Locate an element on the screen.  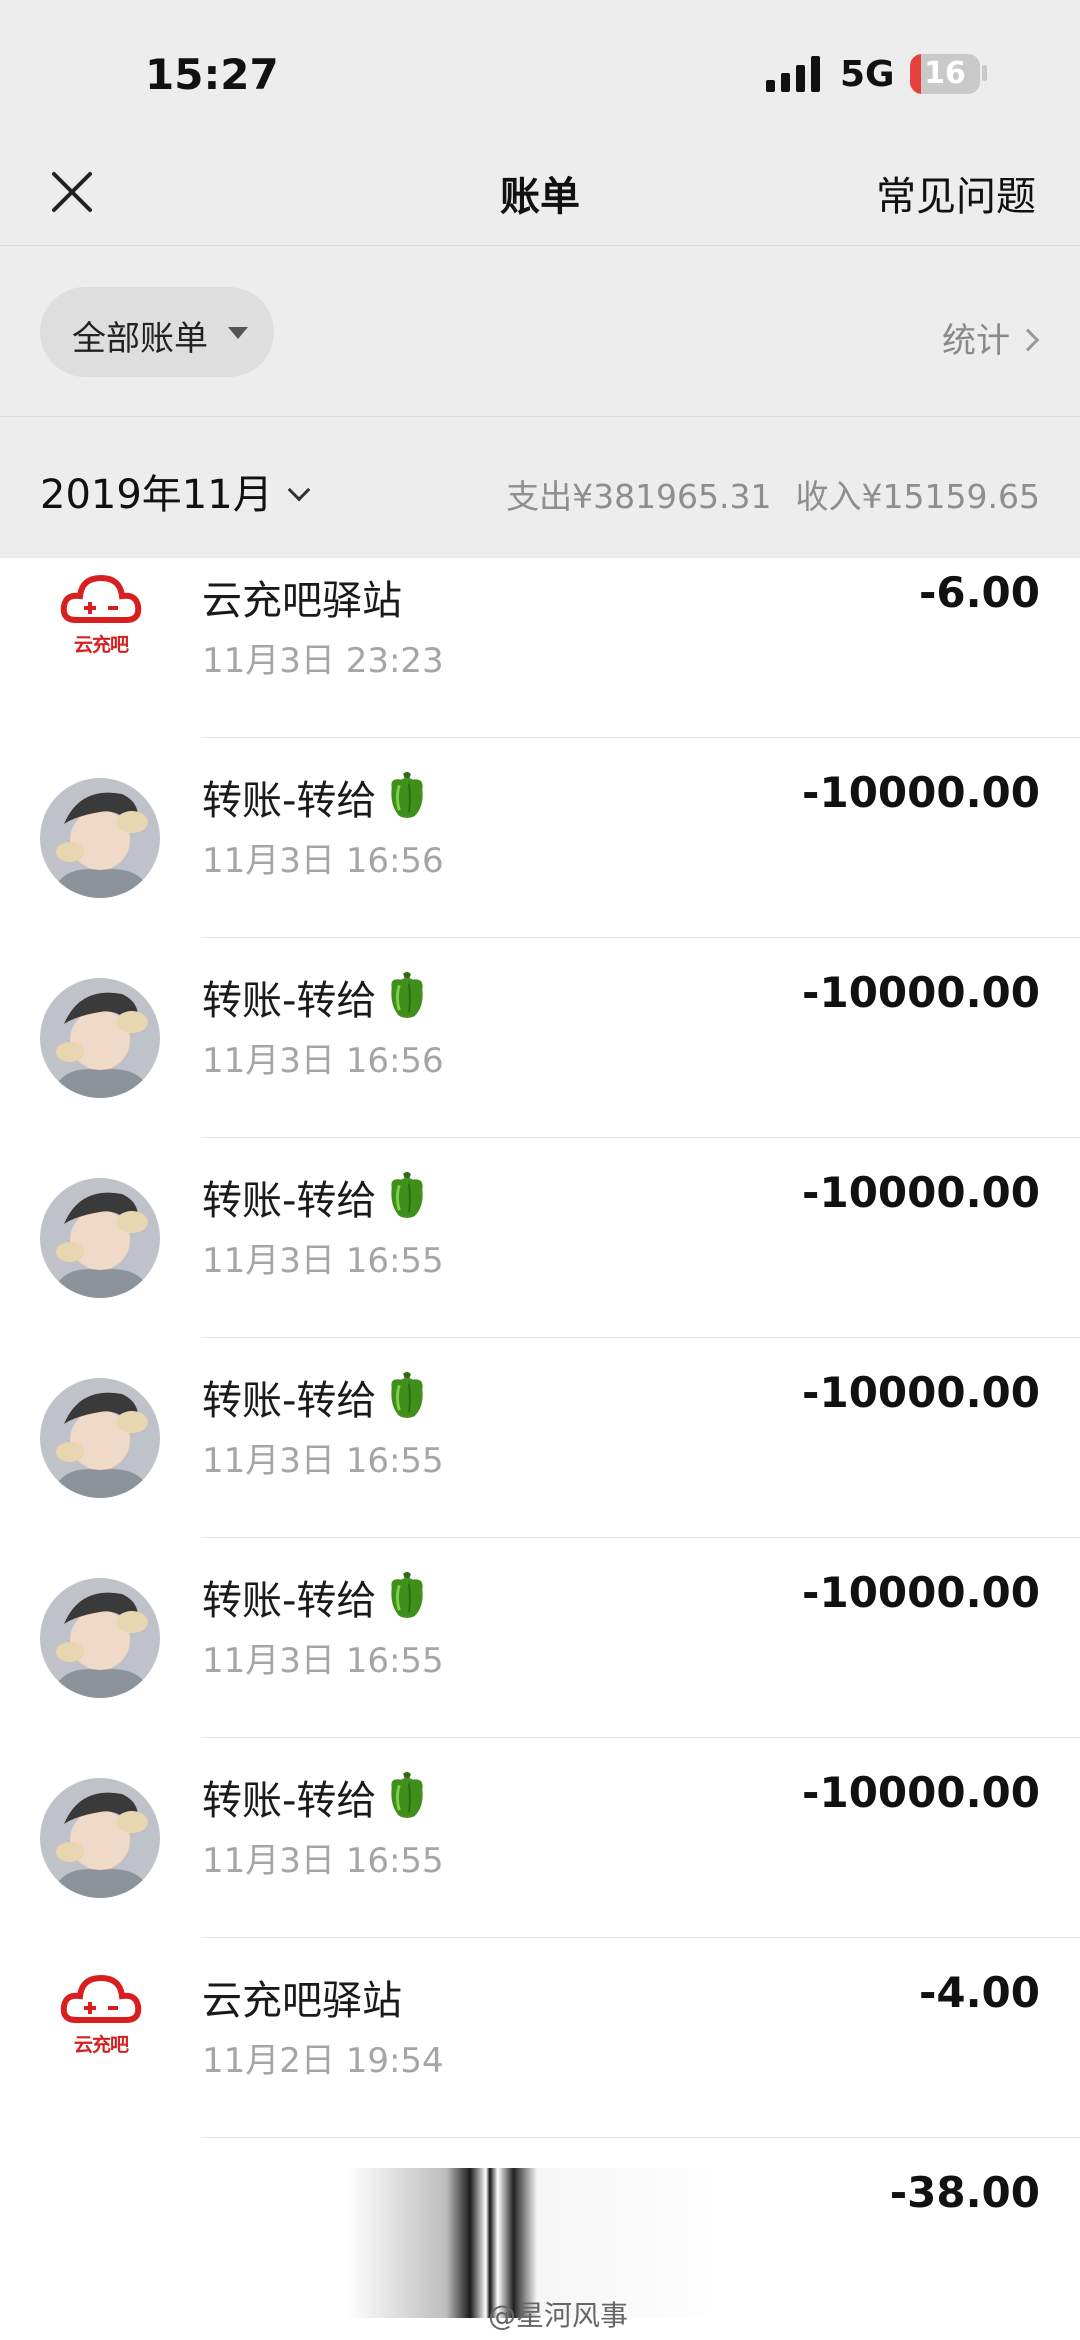
stats-label: 统计 is located at coordinates (976, 341).